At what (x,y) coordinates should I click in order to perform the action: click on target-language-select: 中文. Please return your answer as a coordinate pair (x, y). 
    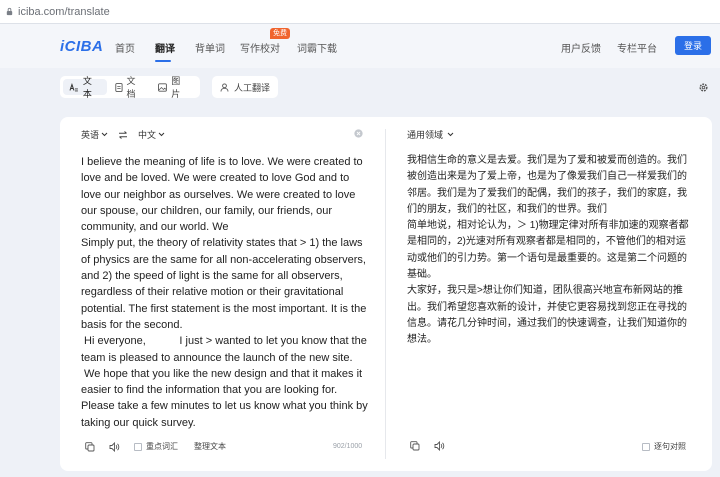
    Looking at the image, I should click on (151, 134).